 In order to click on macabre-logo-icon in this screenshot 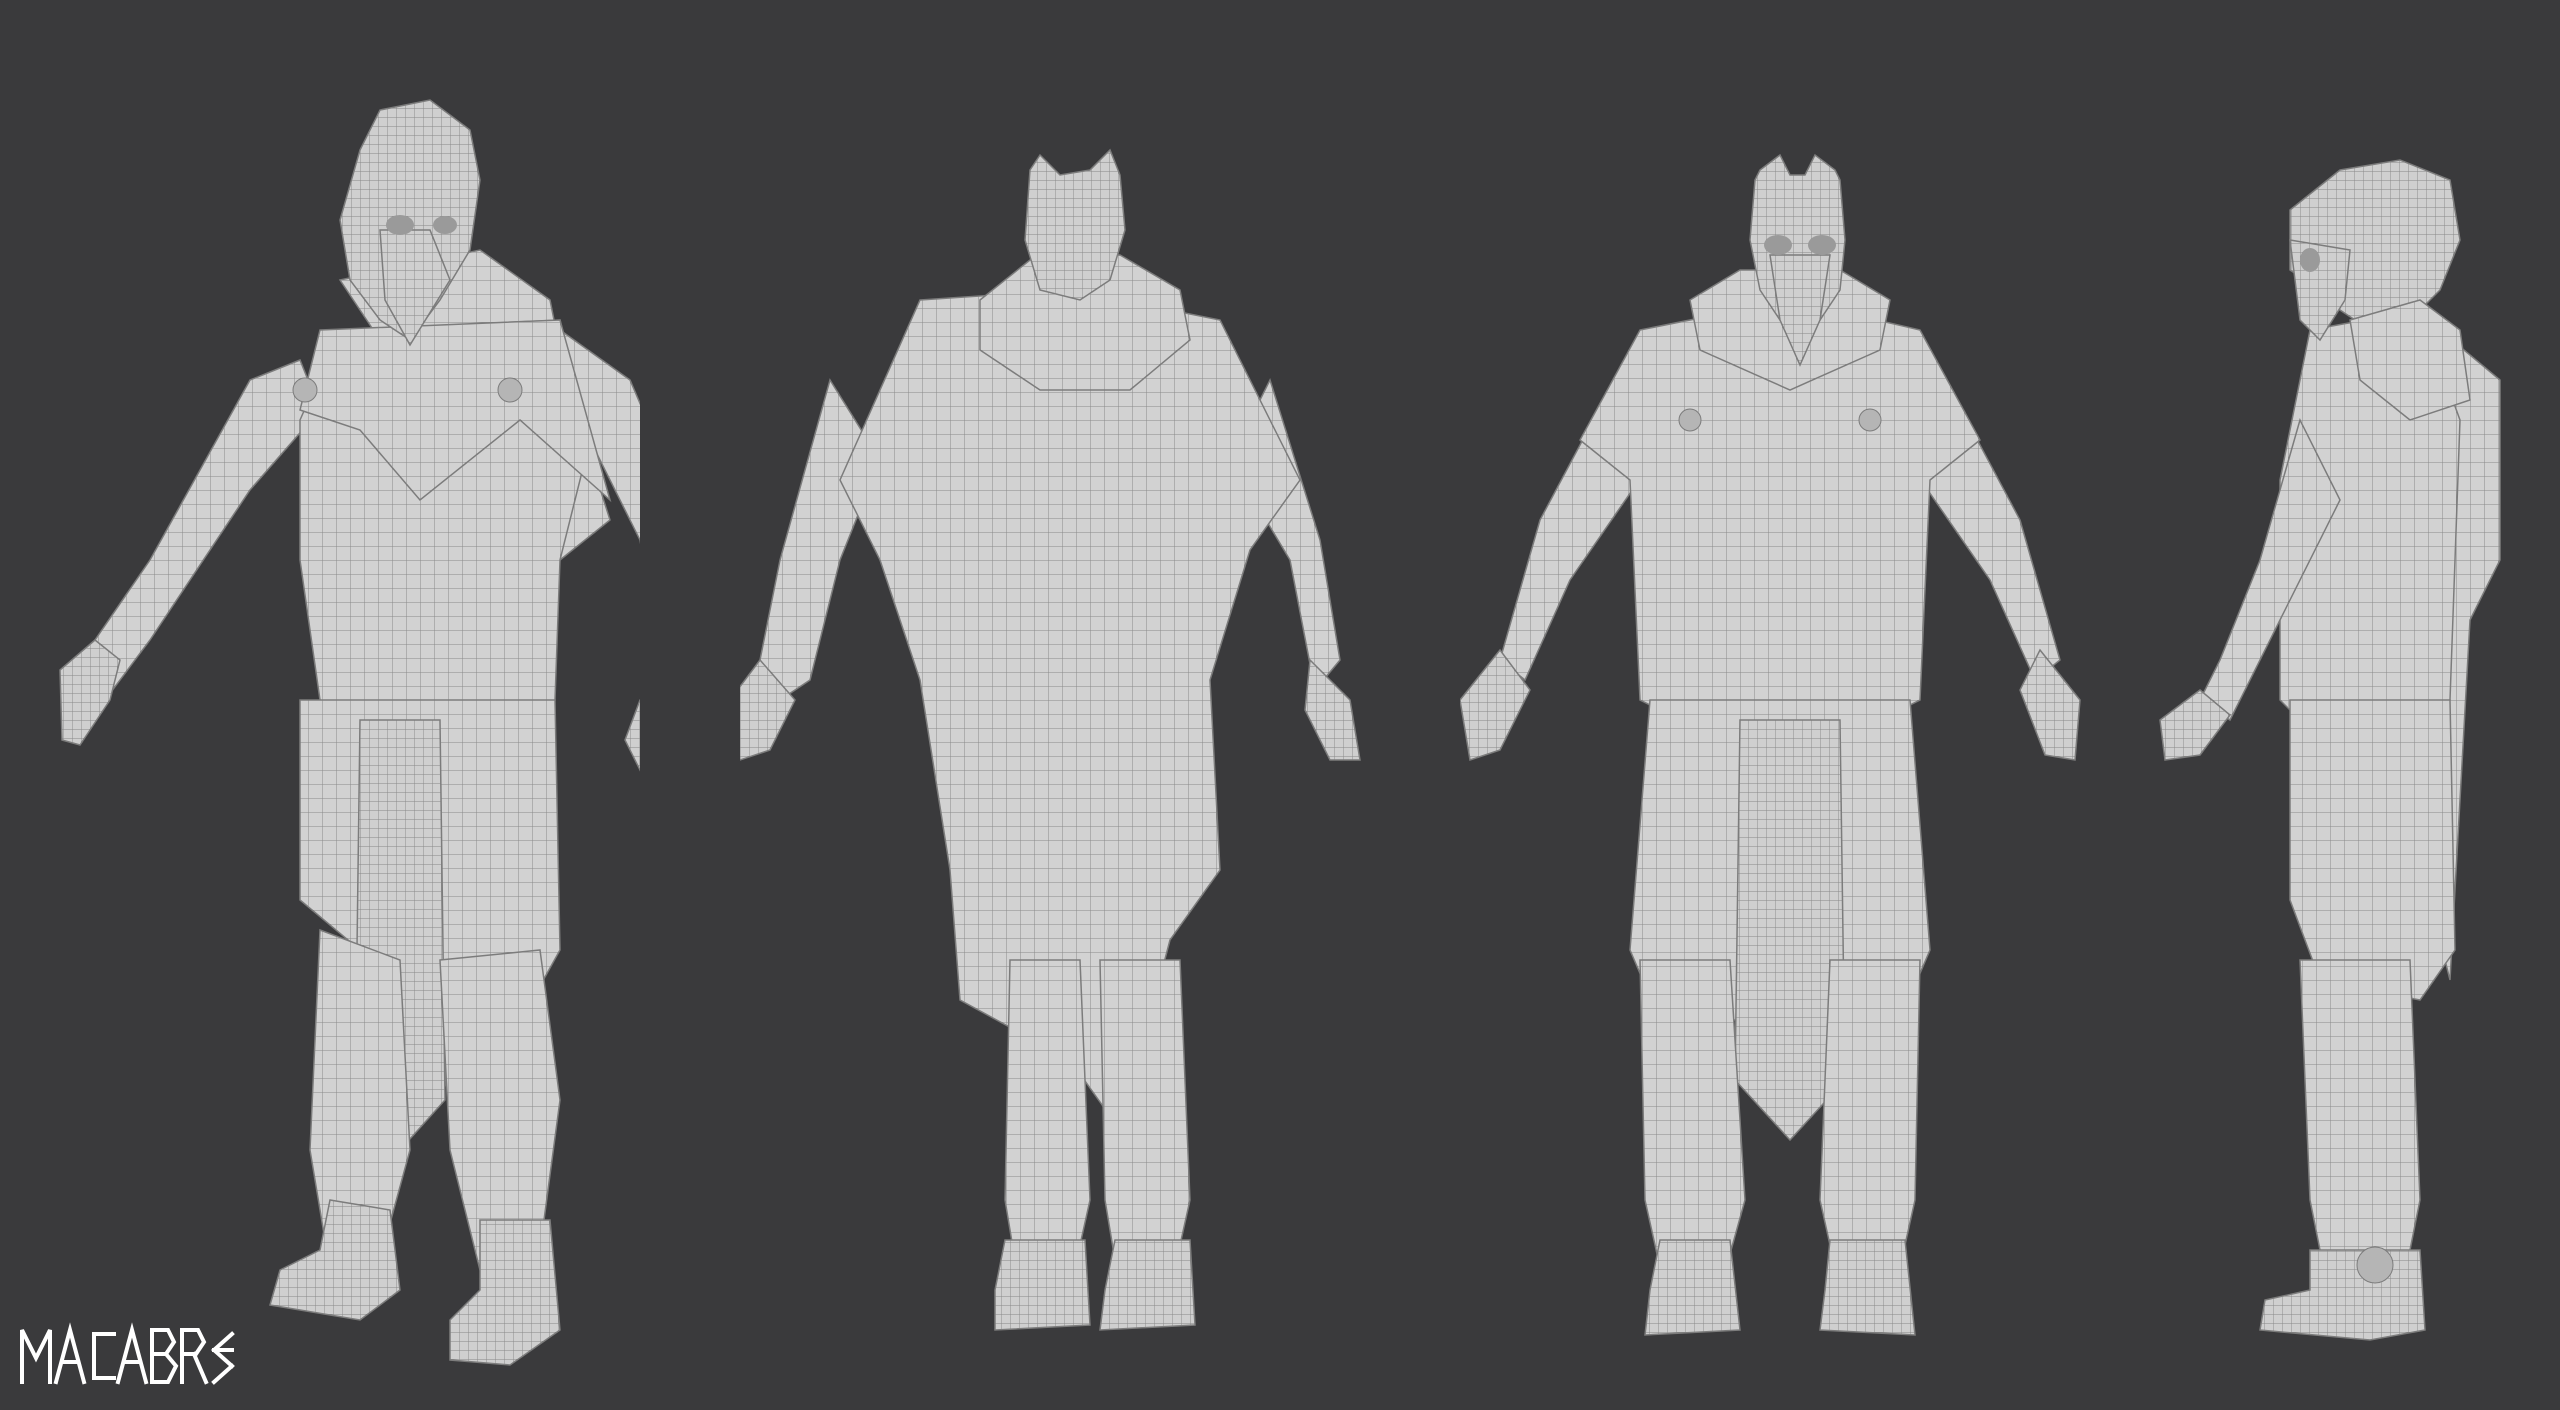, I will do `click(127, 1353)`.